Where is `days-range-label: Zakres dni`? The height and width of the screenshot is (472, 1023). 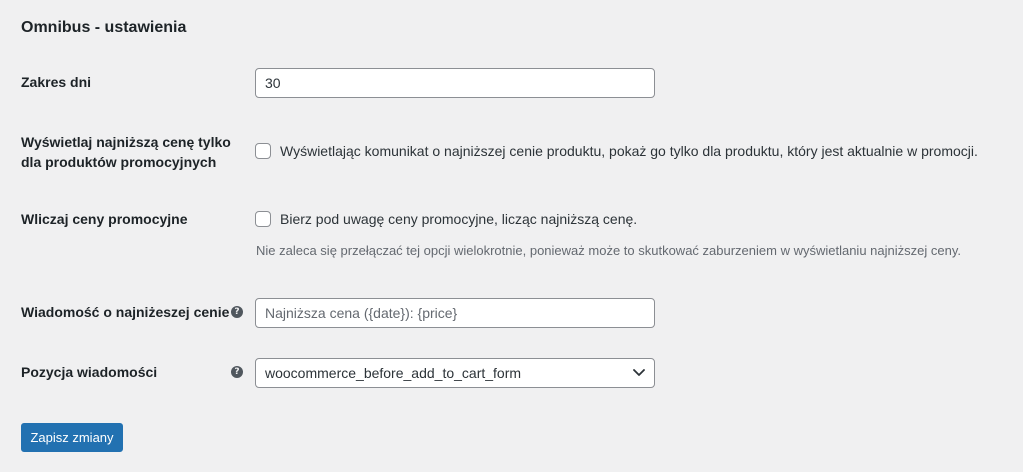
days-range-label: Zakres dni is located at coordinates (56, 82).